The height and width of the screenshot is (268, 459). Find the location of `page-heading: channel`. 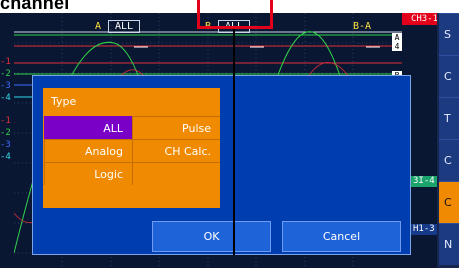

page-heading: channel is located at coordinates (35, 6).